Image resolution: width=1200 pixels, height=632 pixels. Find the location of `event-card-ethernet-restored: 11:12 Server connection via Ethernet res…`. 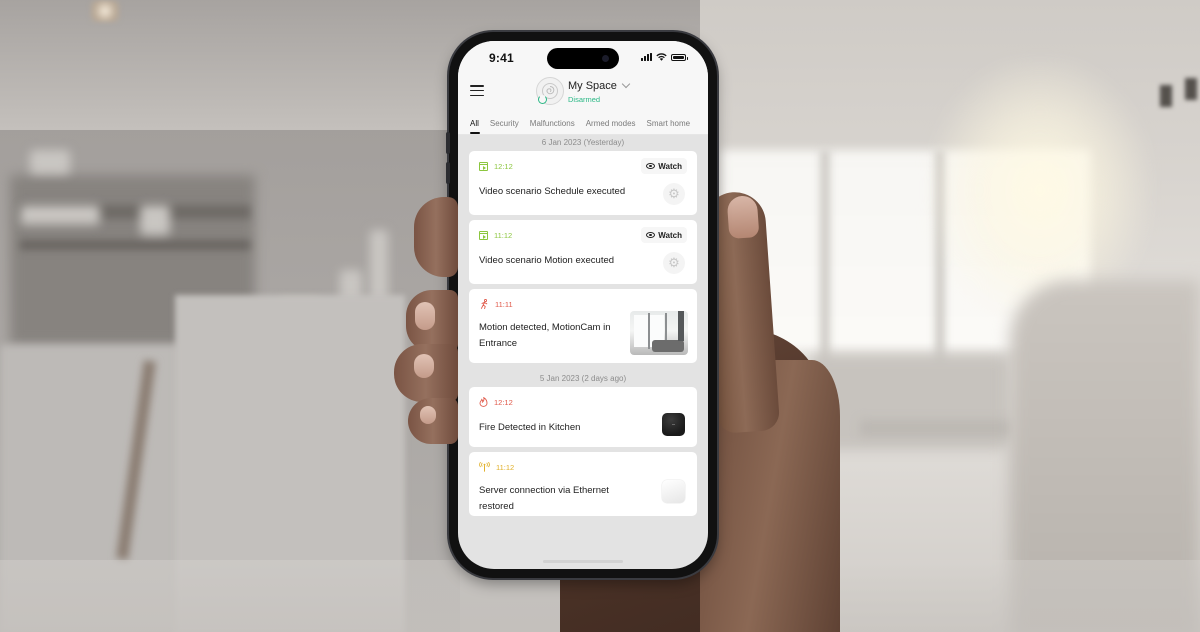

event-card-ethernet-restored: 11:12 Server connection via Ethernet res… is located at coordinates (583, 484).